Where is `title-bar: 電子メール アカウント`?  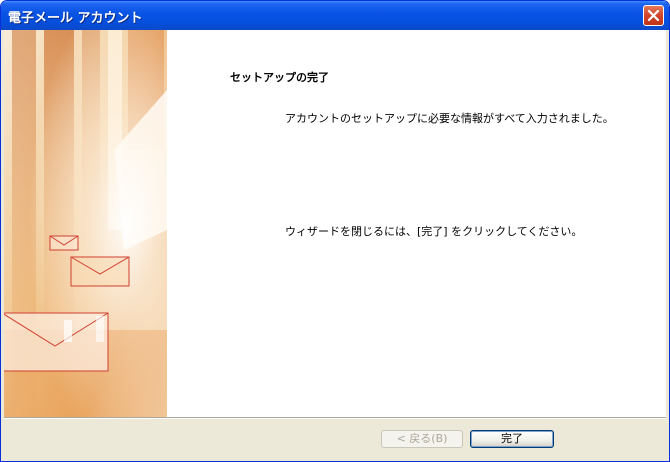
title-bar: 電子メール アカウント is located at coordinates (335, 15).